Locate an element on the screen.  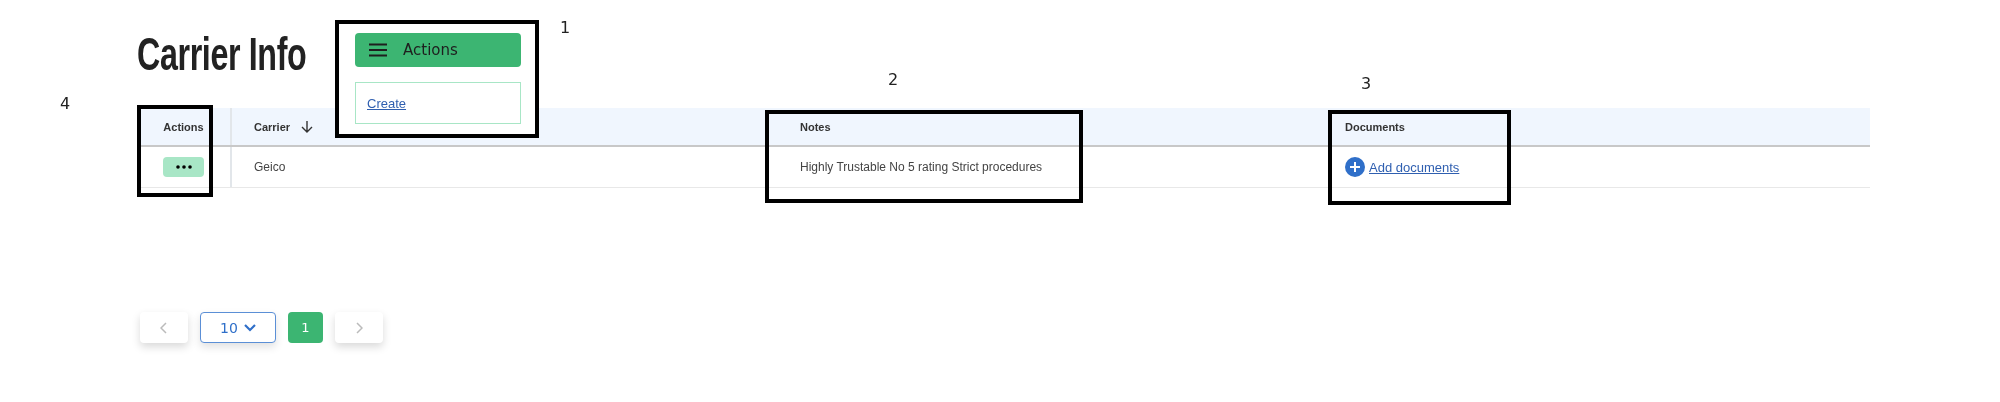
page-title: Carrier Info is located at coordinates (222, 54).